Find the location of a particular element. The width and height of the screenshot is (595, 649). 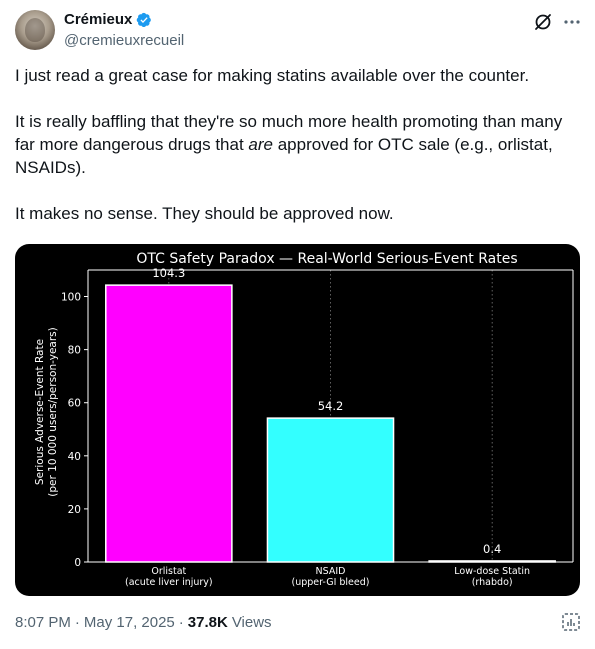

author-handle: @cremieuxrecueil is located at coordinates (124, 40).